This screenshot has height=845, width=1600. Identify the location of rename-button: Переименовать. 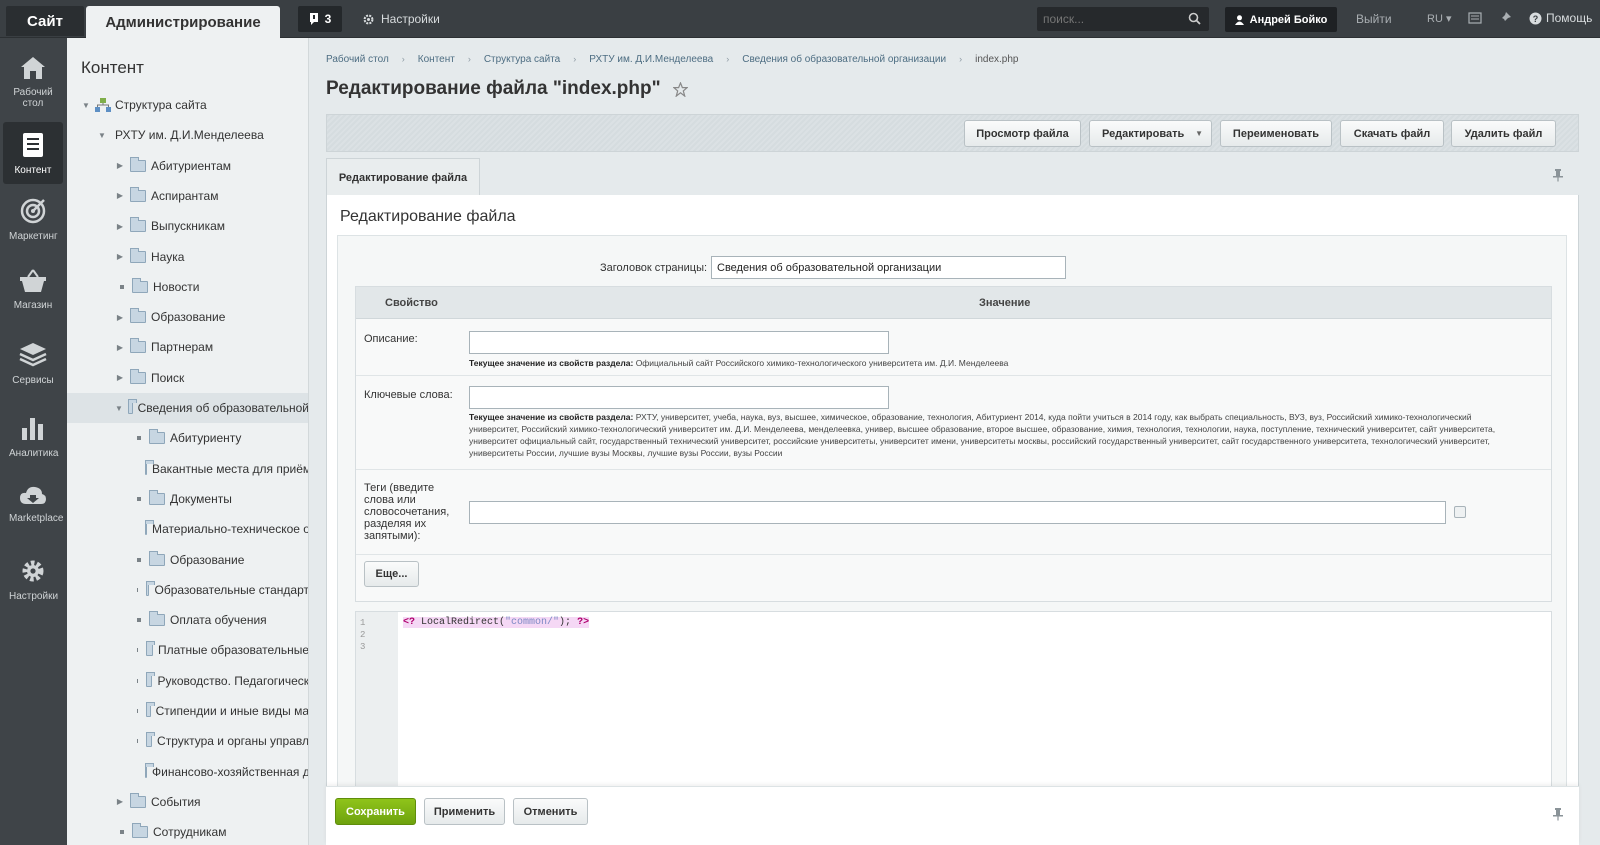
(1276, 133).